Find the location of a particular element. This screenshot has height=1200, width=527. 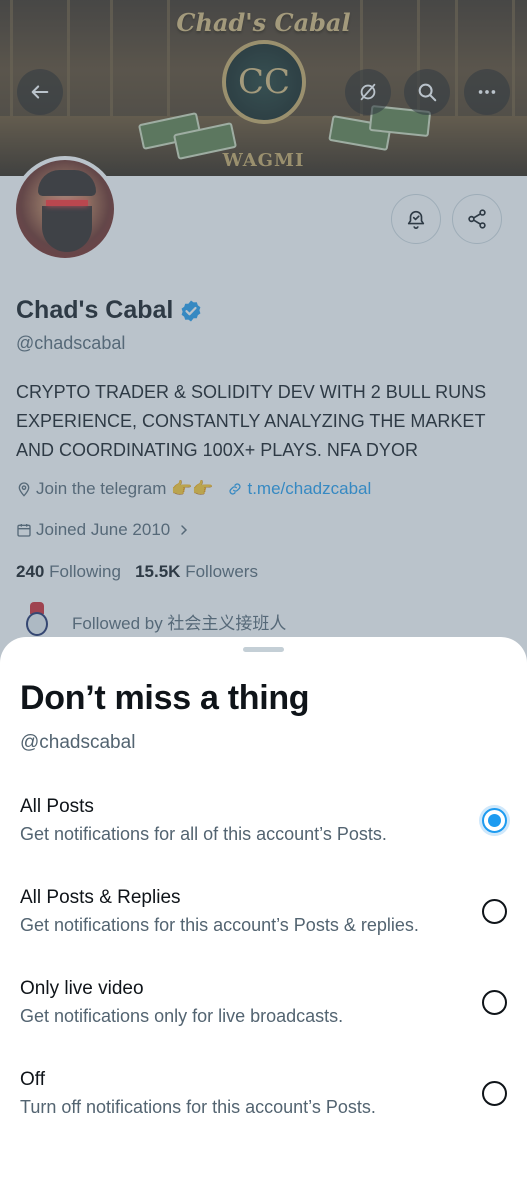

sheet-subtitle: @chadscabal is located at coordinates (78, 742).